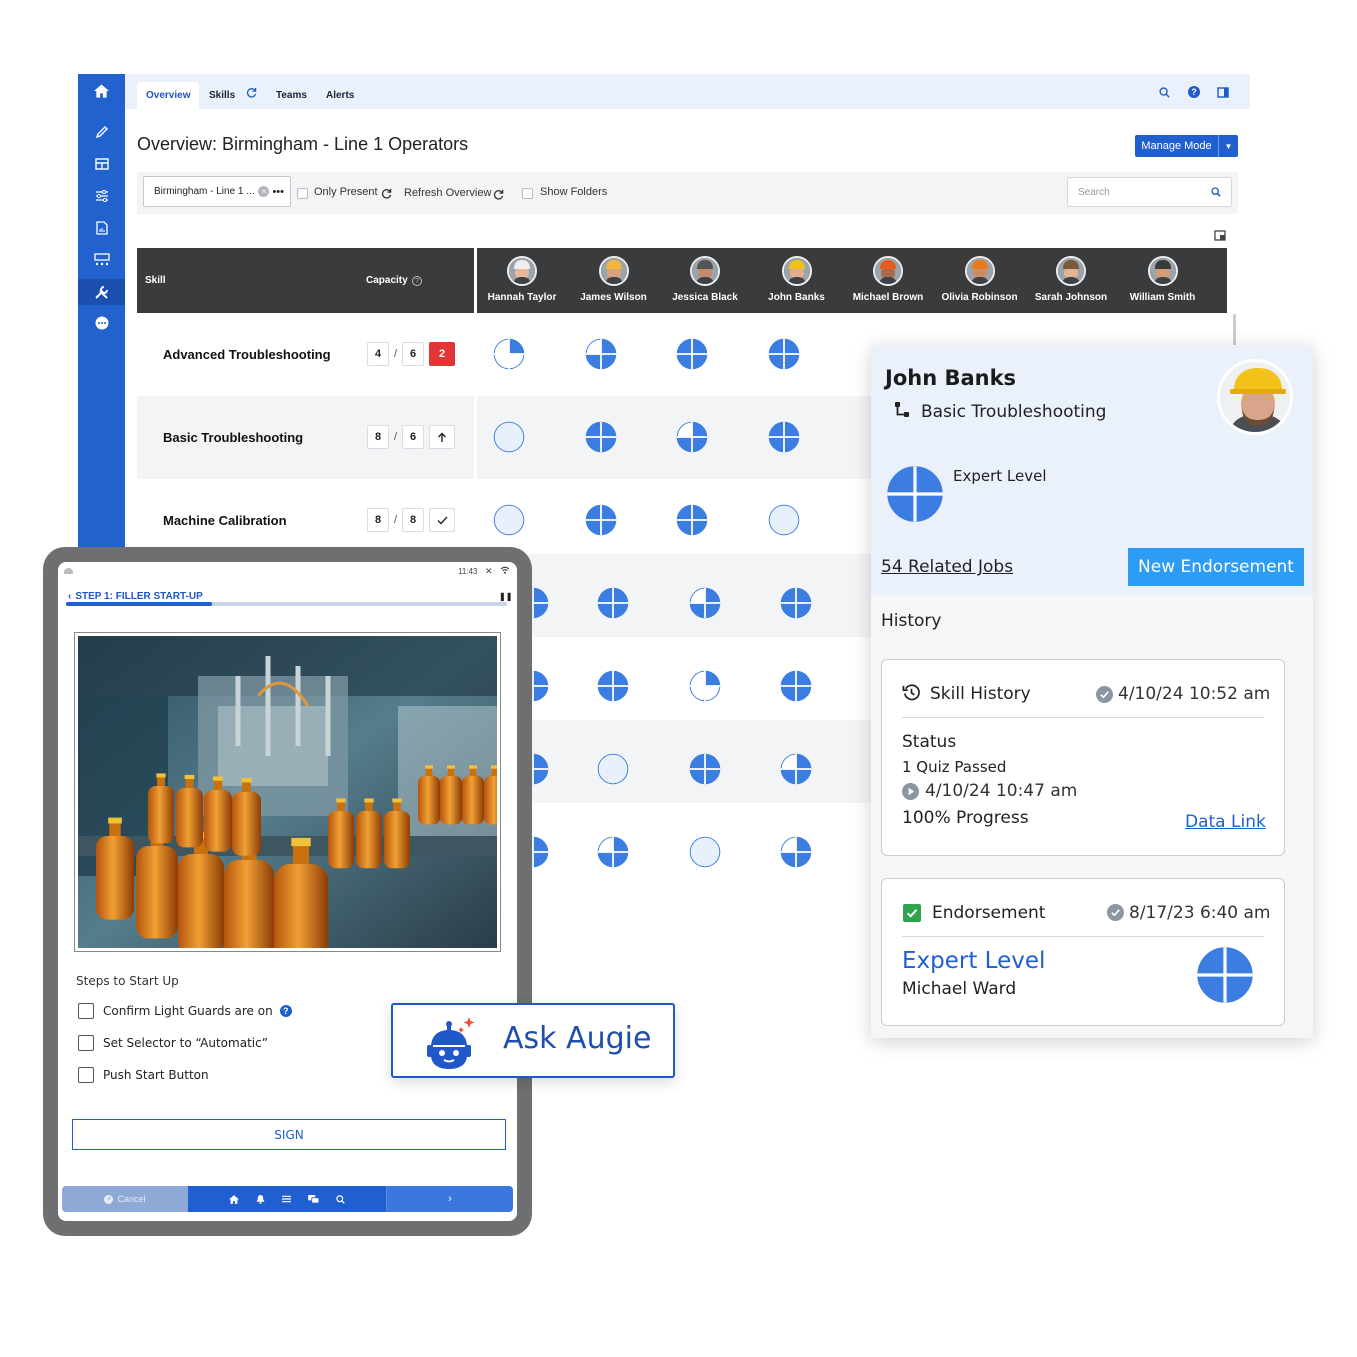  I want to click on chat-icon, so click(313, 1199).